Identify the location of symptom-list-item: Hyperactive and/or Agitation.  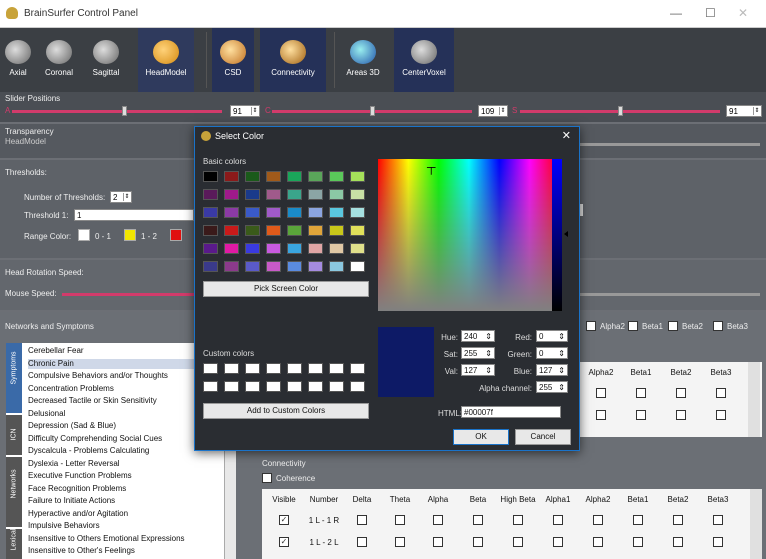
(78, 514).